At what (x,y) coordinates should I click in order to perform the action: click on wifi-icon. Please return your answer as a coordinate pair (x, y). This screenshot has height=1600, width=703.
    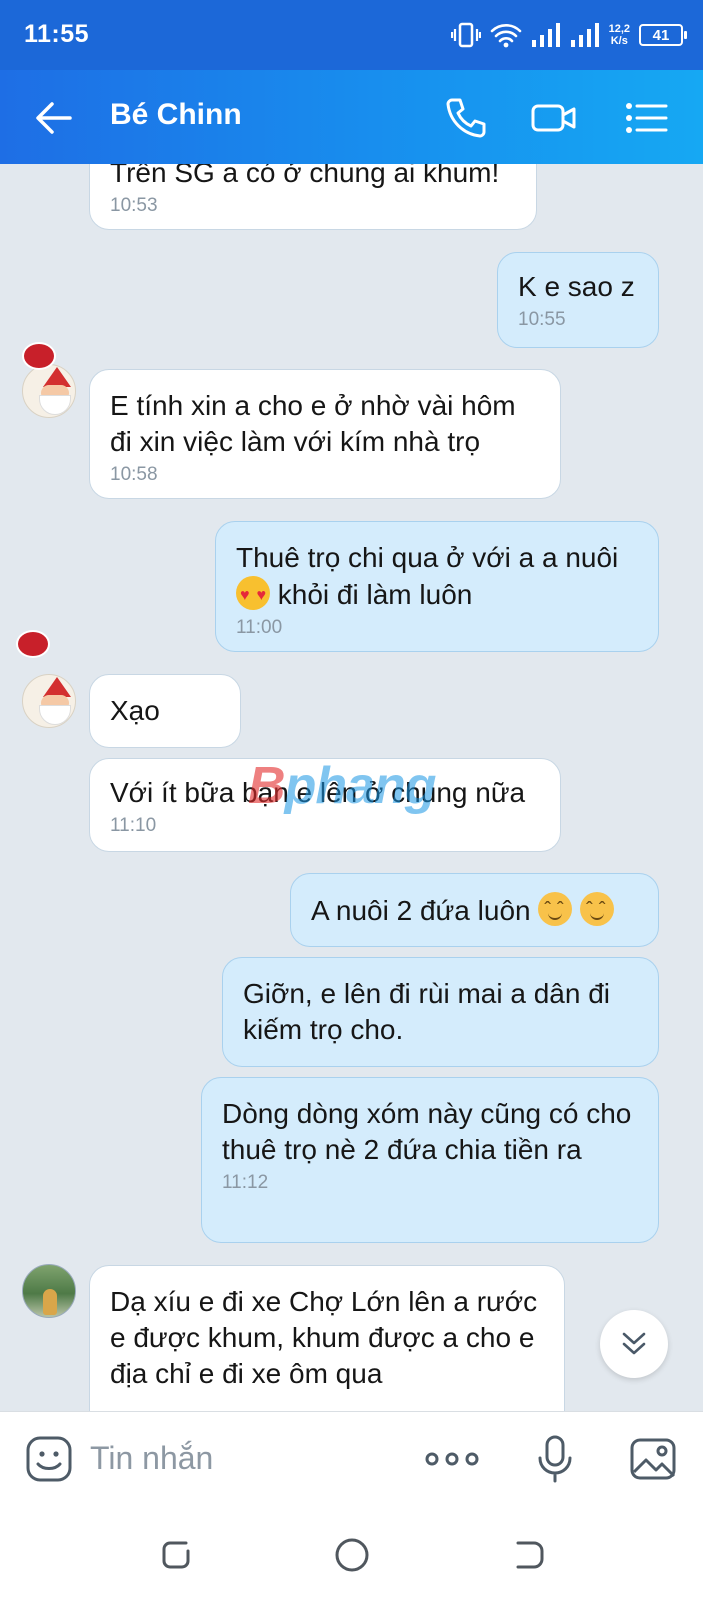
    Looking at the image, I should click on (505, 36).